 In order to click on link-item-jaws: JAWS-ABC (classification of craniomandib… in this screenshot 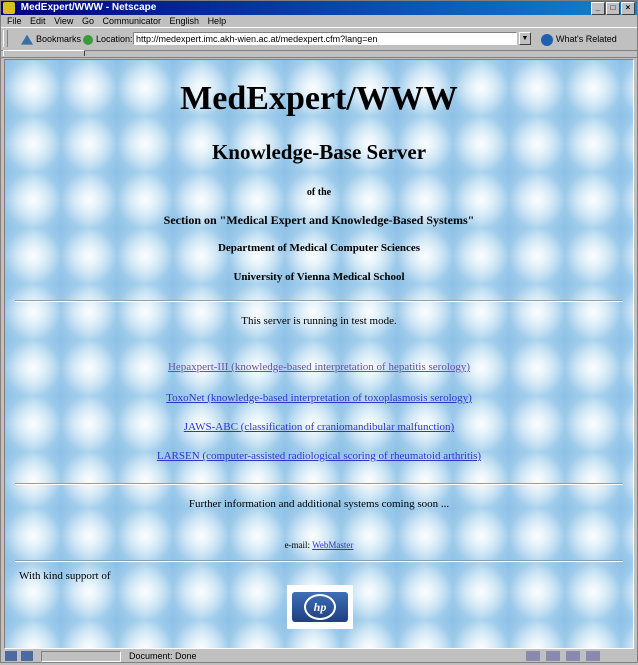, I will do `click(319, 427)`.